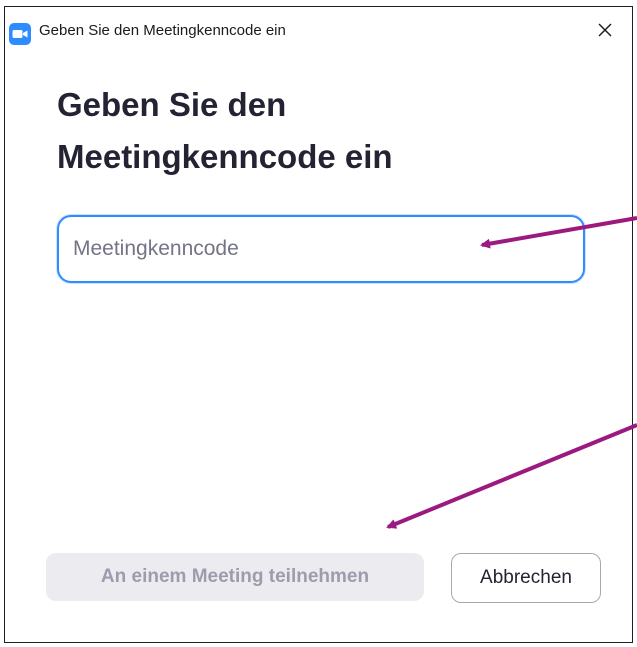  I want to click on passcode-input, so click(321, 249).